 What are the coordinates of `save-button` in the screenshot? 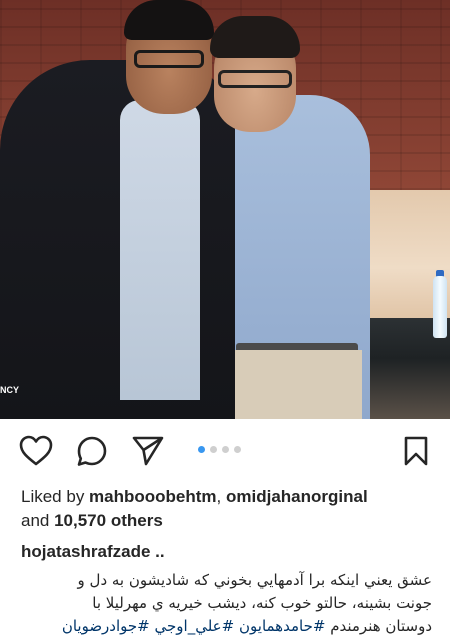 It's located at (416, 451).